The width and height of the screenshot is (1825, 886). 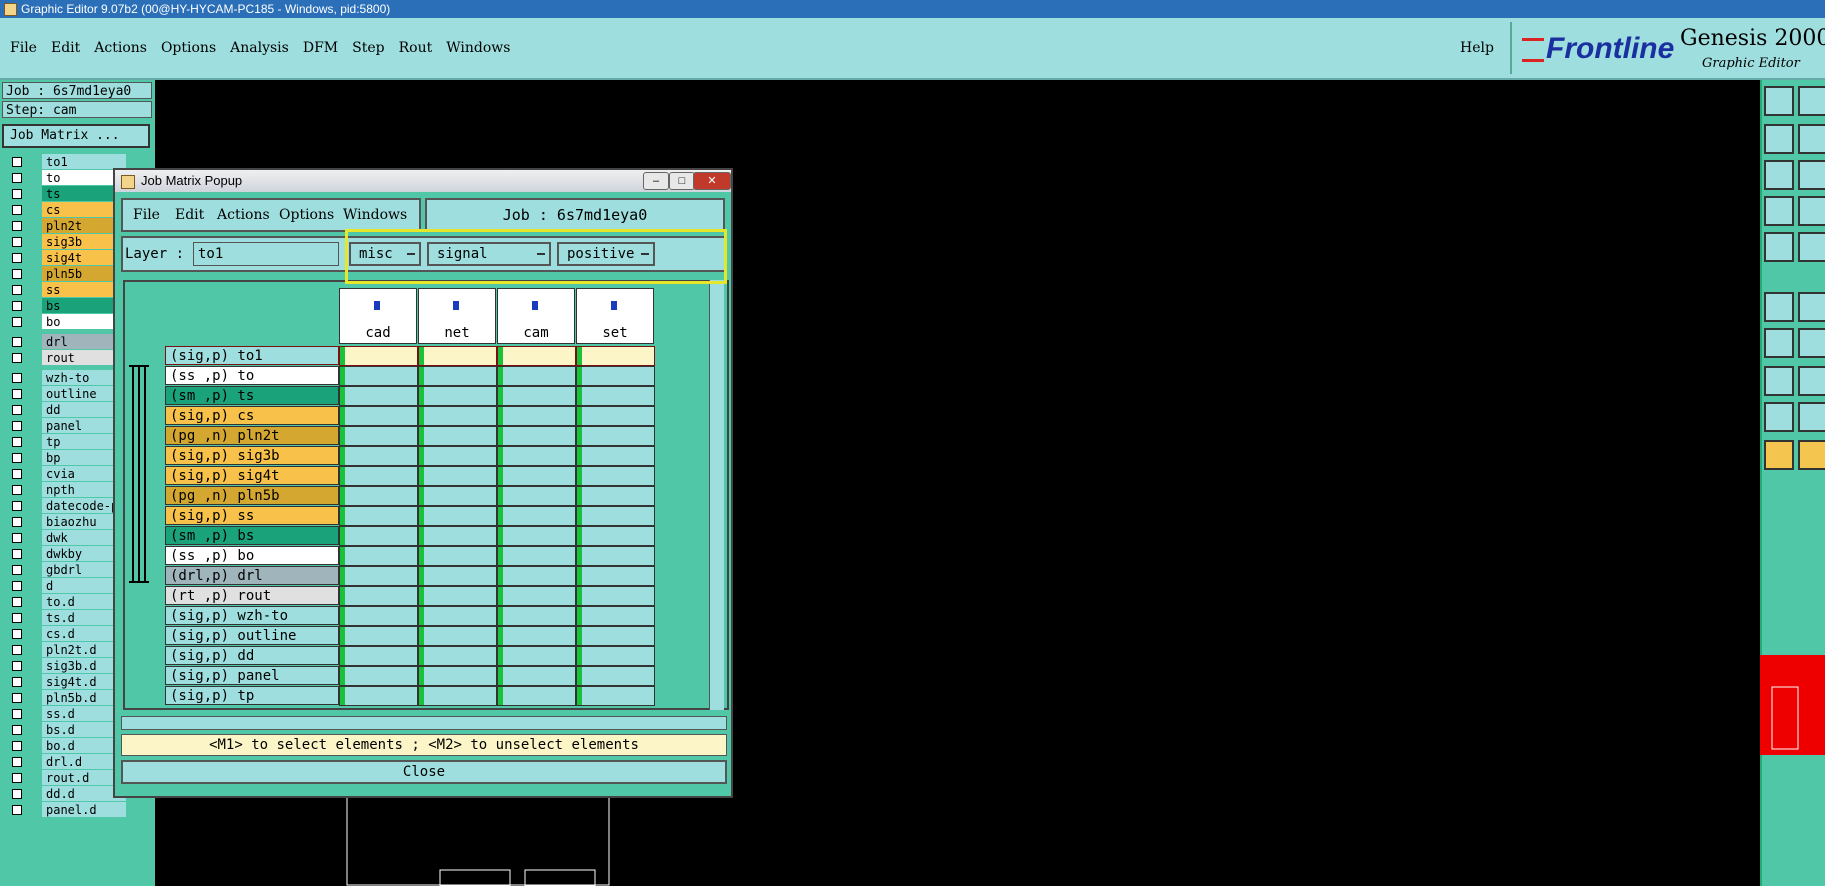 What do you see at coordinates (66, 730) in the screenshot?
I see `layer-list-item: bs.d` at bounding box center [66, 730].